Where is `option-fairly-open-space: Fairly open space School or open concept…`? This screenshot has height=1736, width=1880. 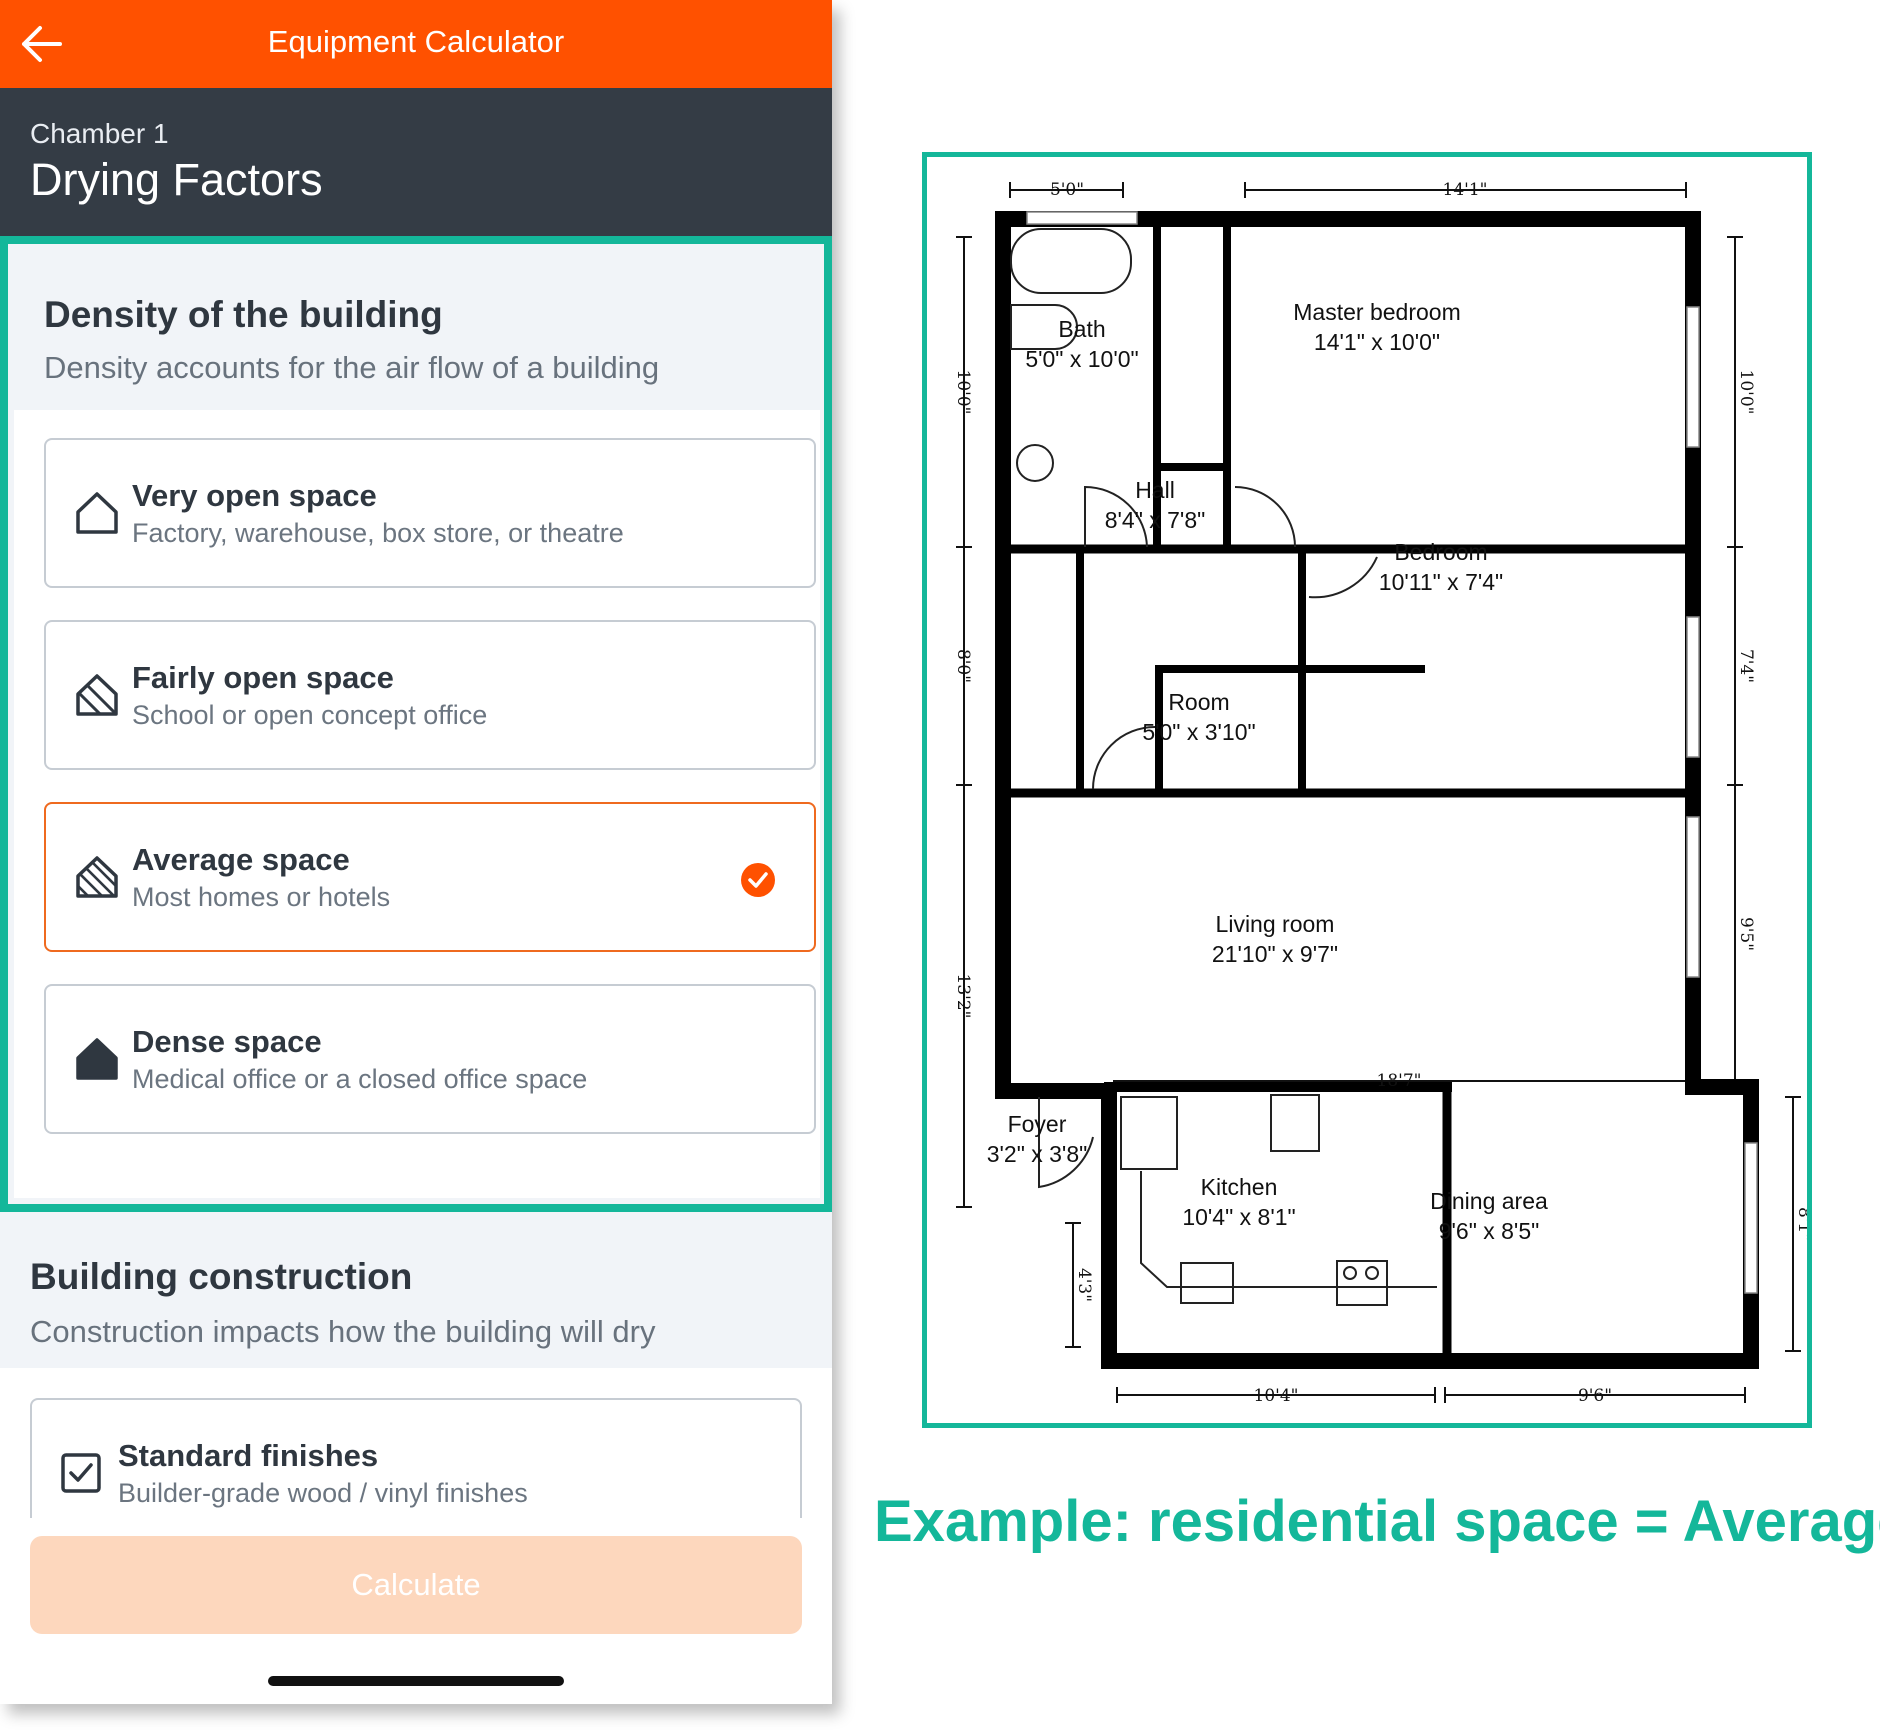 option-fairly-open-space: Fairly open space School or open concept… is located at coordinates (430, 695).